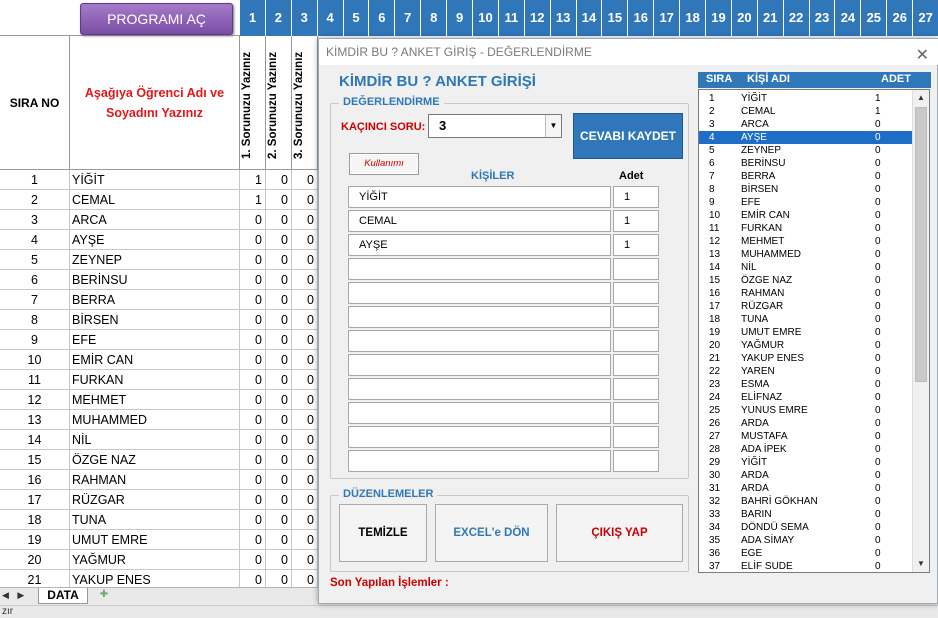  Describe the element at coordinates (35, 520) in the screenshot. I see `row-number-cell: 18` at that location.